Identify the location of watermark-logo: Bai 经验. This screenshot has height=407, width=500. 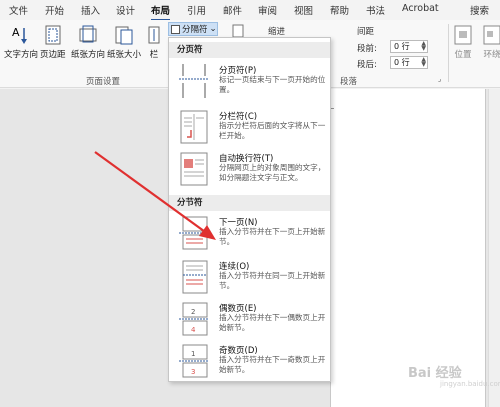
(435, 373).